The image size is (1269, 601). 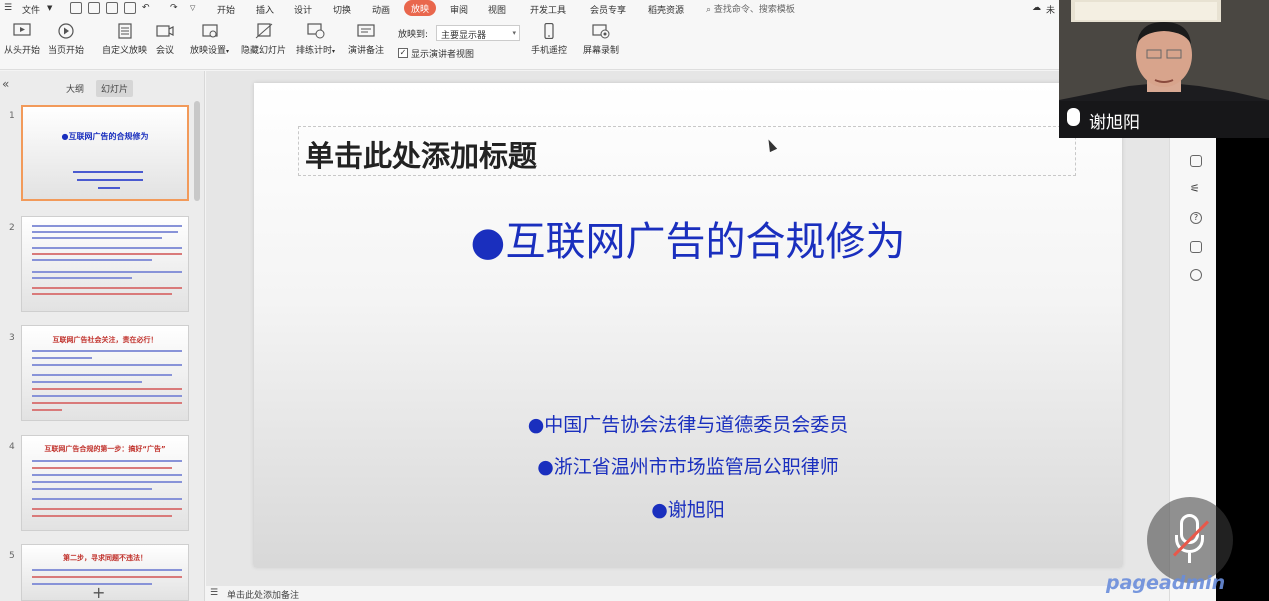 What do you see at coordinates (443, 55) in the screenshot?
I see `presenter-view-label: 显示演讲者视图` at bounding box center [443, 55].